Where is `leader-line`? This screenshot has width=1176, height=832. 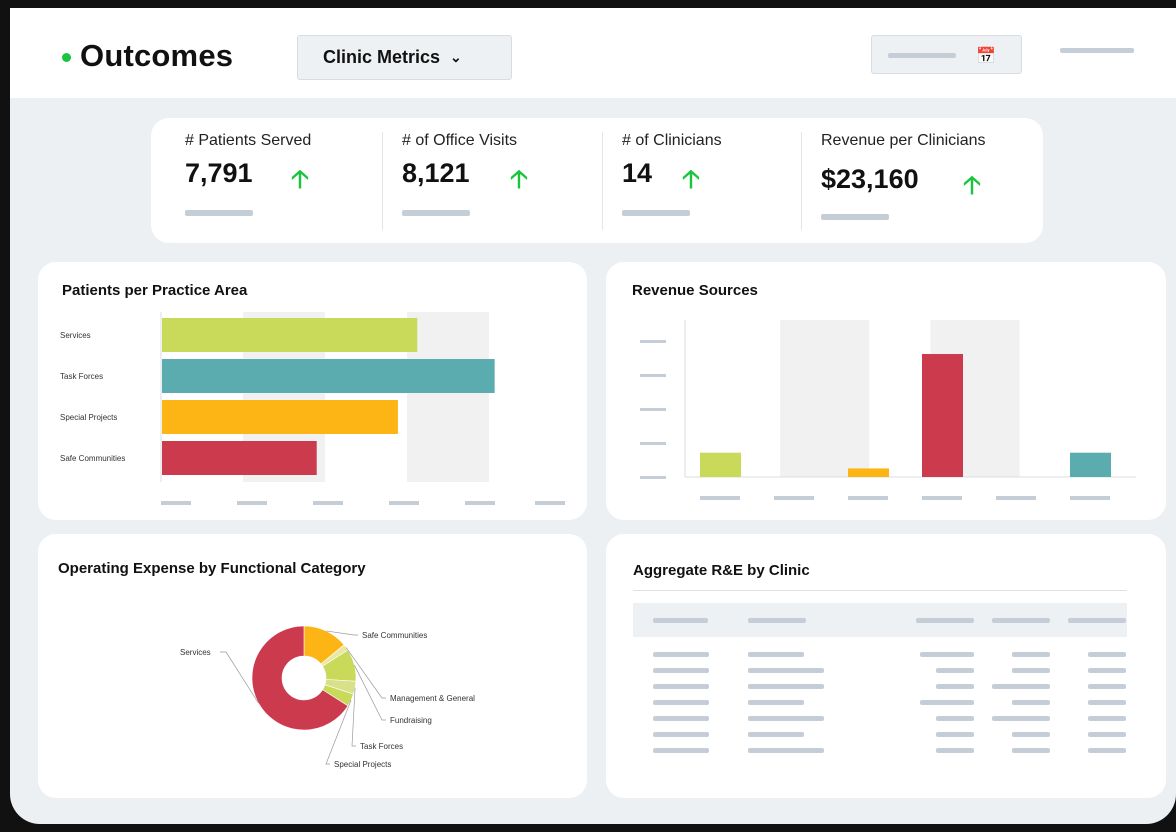
leader-line is located at coordinates (370, 692).